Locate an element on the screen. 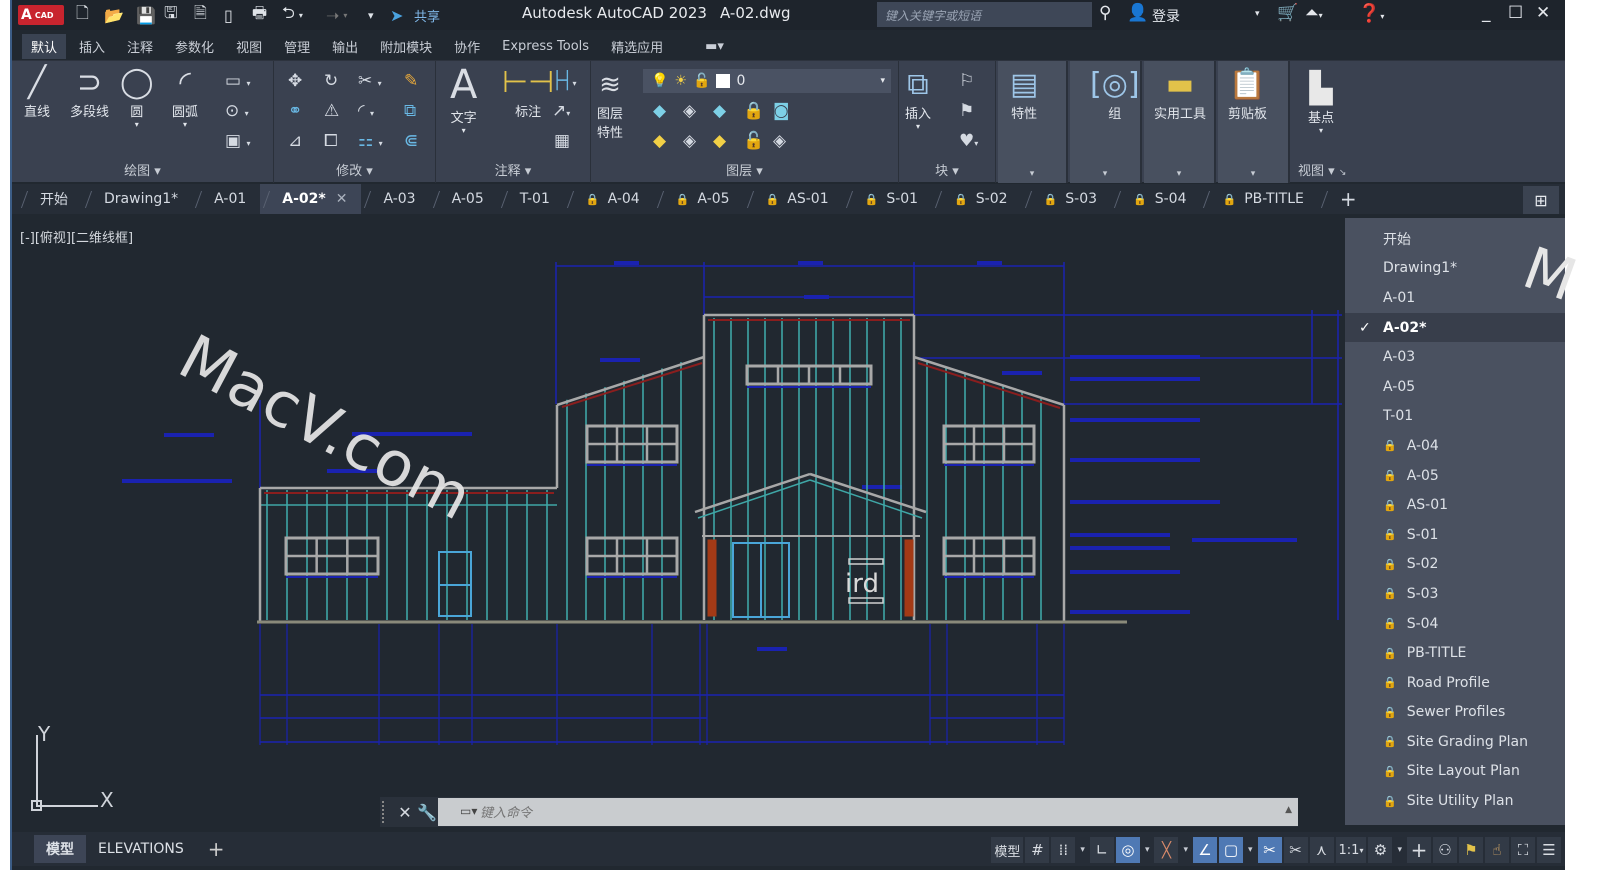 The height and width of the screenshot is (892, 1610). dropdown-item: 🔒 Site Layout Plan is located at coordinates (1455, 772).